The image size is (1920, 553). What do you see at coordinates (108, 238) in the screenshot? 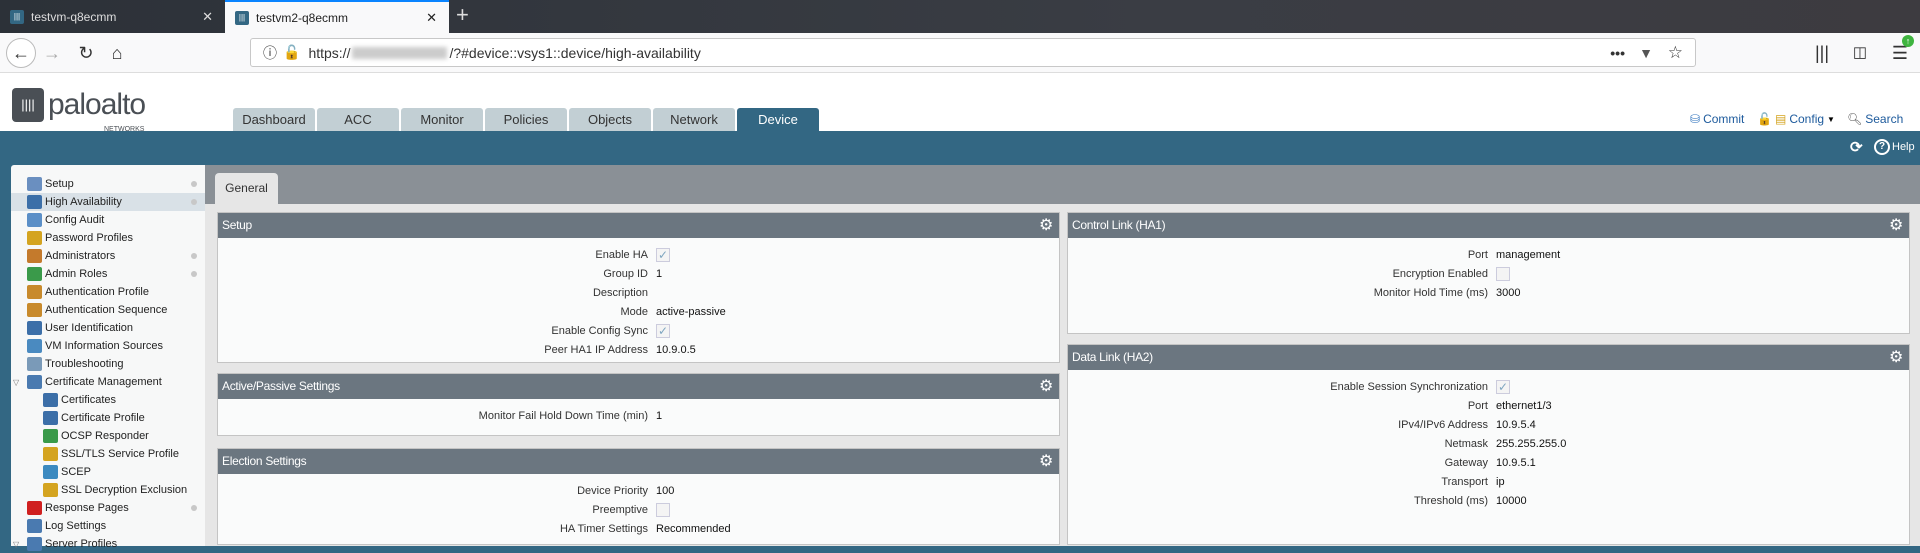
I see `sidebar-item-password-profiles: Password Profiles` at bounding box center [108, 238].